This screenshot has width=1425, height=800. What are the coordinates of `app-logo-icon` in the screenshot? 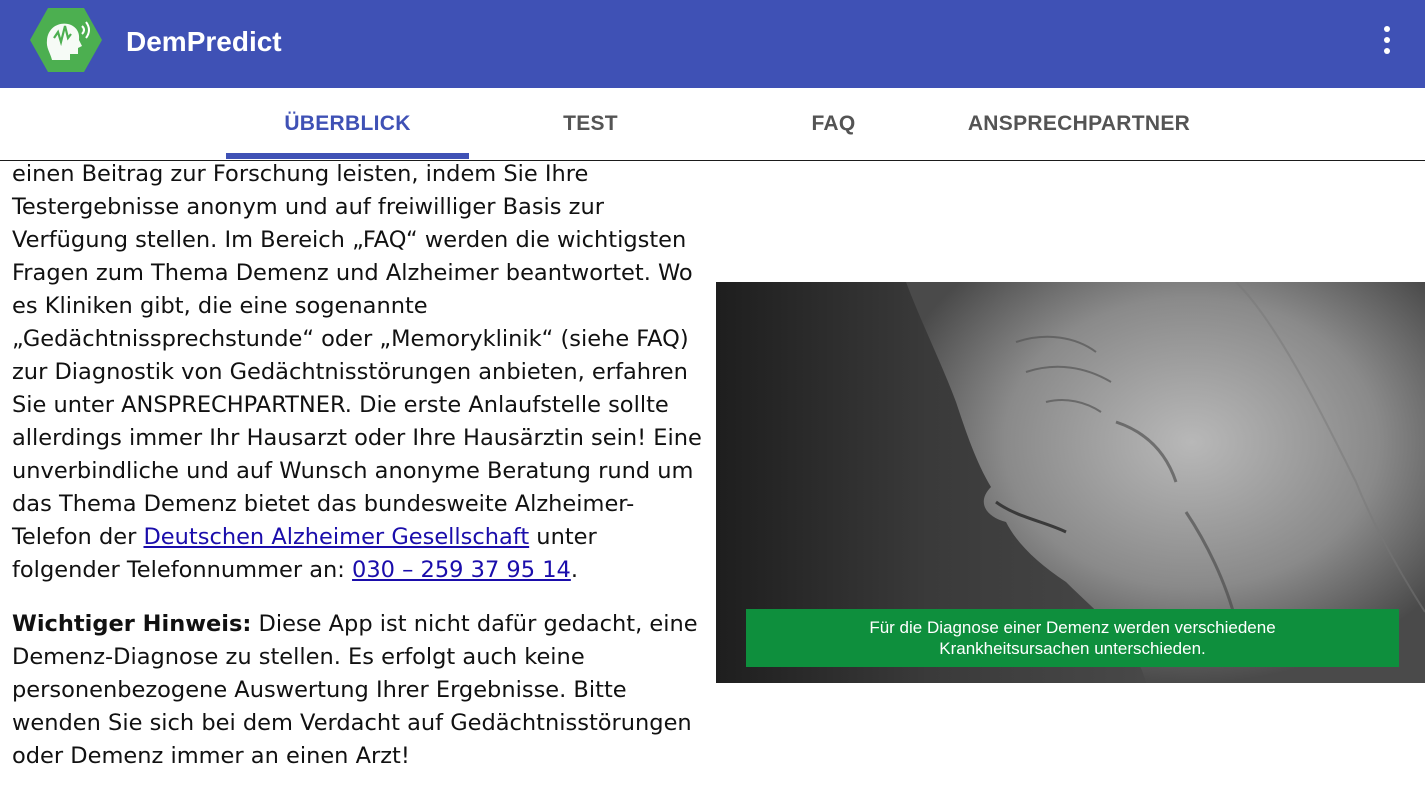 It's located at (66, 40).